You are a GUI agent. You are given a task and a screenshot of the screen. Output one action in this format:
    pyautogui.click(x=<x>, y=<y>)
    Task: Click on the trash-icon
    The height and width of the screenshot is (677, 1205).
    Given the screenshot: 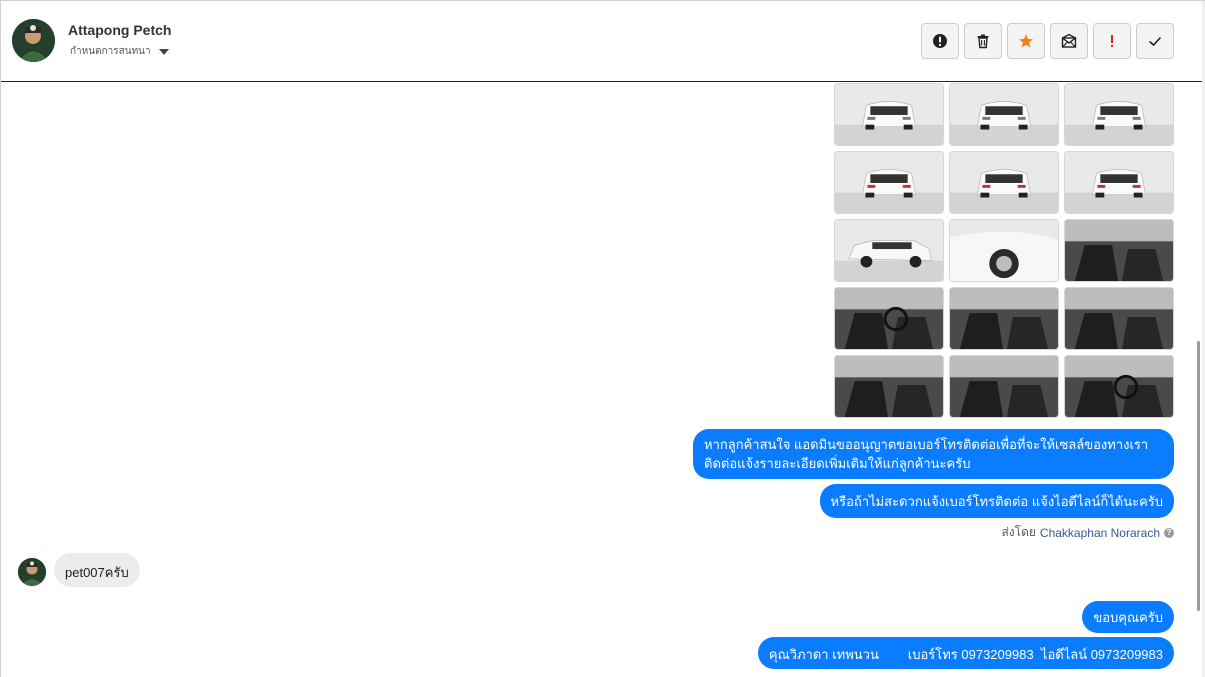 What is the action you would take?
    pyautogui.click(x=983, y=41)
    